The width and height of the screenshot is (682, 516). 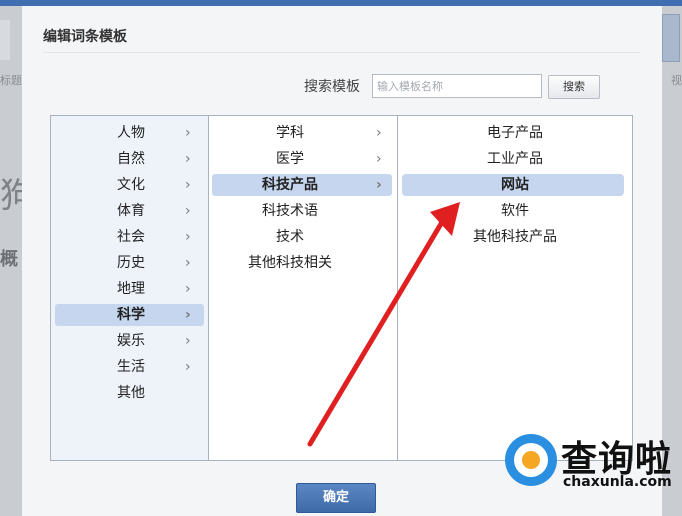 What do you see at coordinates (85, 37) in the screenshot?
I see `dialog-title: 编辑词条模板` at bounding box center [85, 37].